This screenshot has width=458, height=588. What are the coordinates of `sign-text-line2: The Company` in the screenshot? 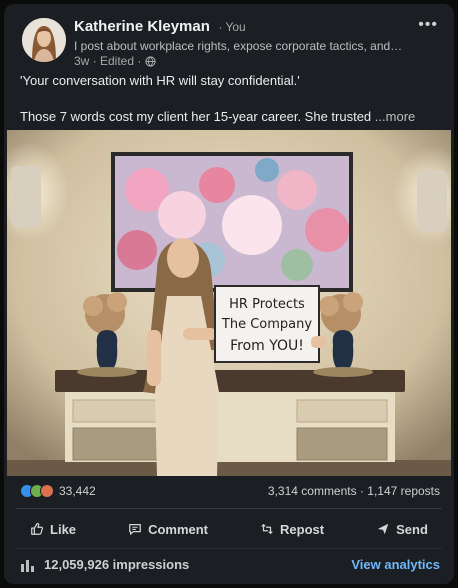 It's located at (266, 324).